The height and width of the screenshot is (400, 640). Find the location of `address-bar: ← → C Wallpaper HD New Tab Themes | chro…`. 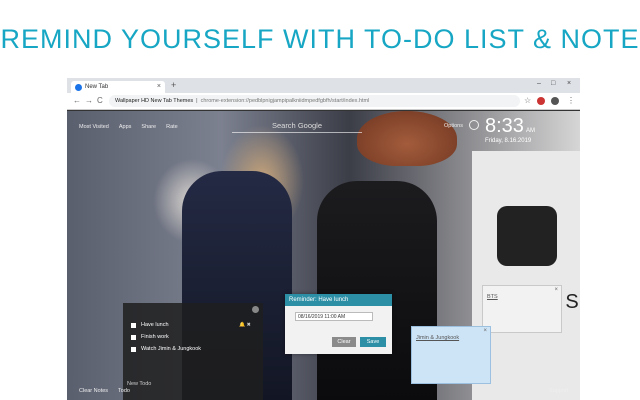

address-bar: ← → C Wallpaper HD New Tab Themes | chro… is located at coordinates (323, 101).